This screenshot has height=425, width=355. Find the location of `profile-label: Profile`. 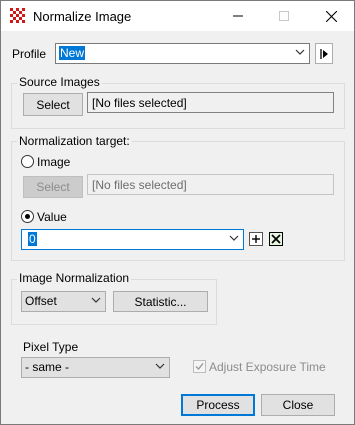

profile-label: Profile is located at coordinates (29, 54).